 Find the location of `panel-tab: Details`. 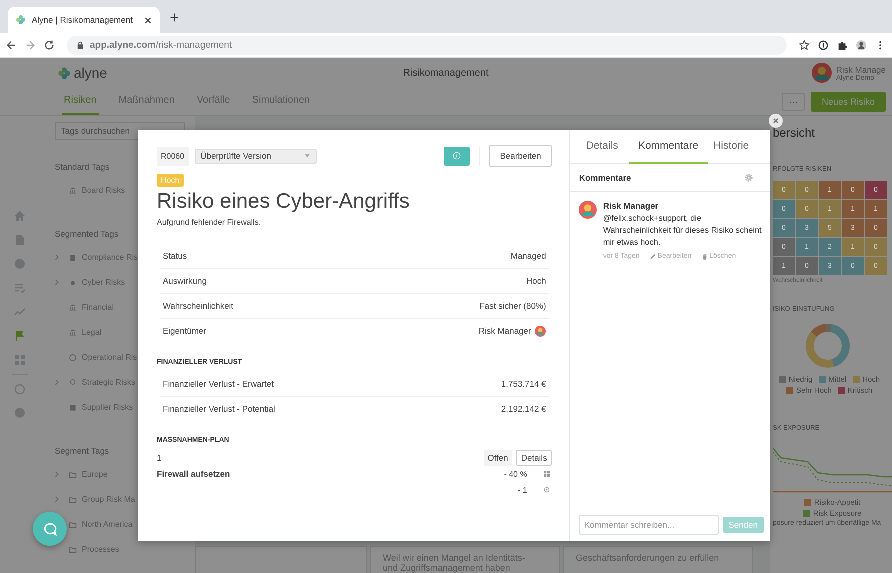

panel-tab: Details is located at coordinates (605, 147).